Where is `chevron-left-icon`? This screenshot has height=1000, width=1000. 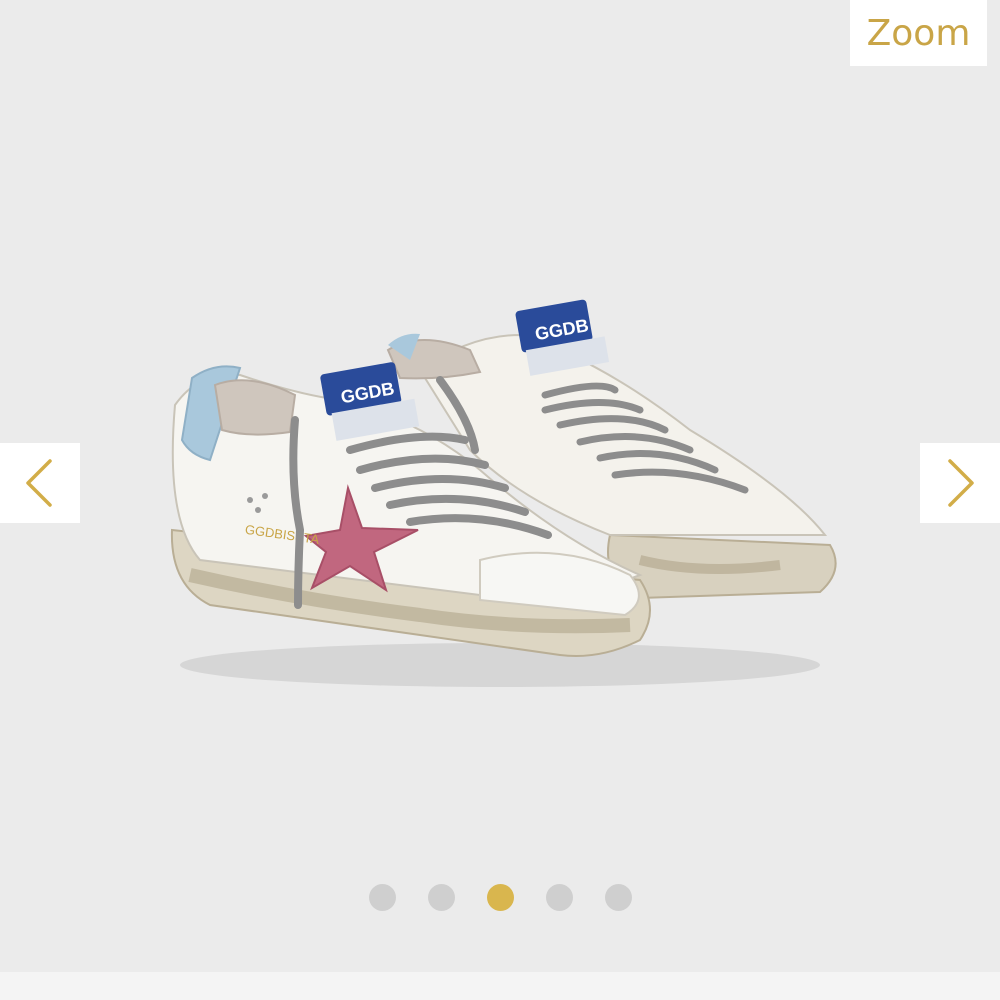
chevron-left-icon is located at coordinates (39, 483).